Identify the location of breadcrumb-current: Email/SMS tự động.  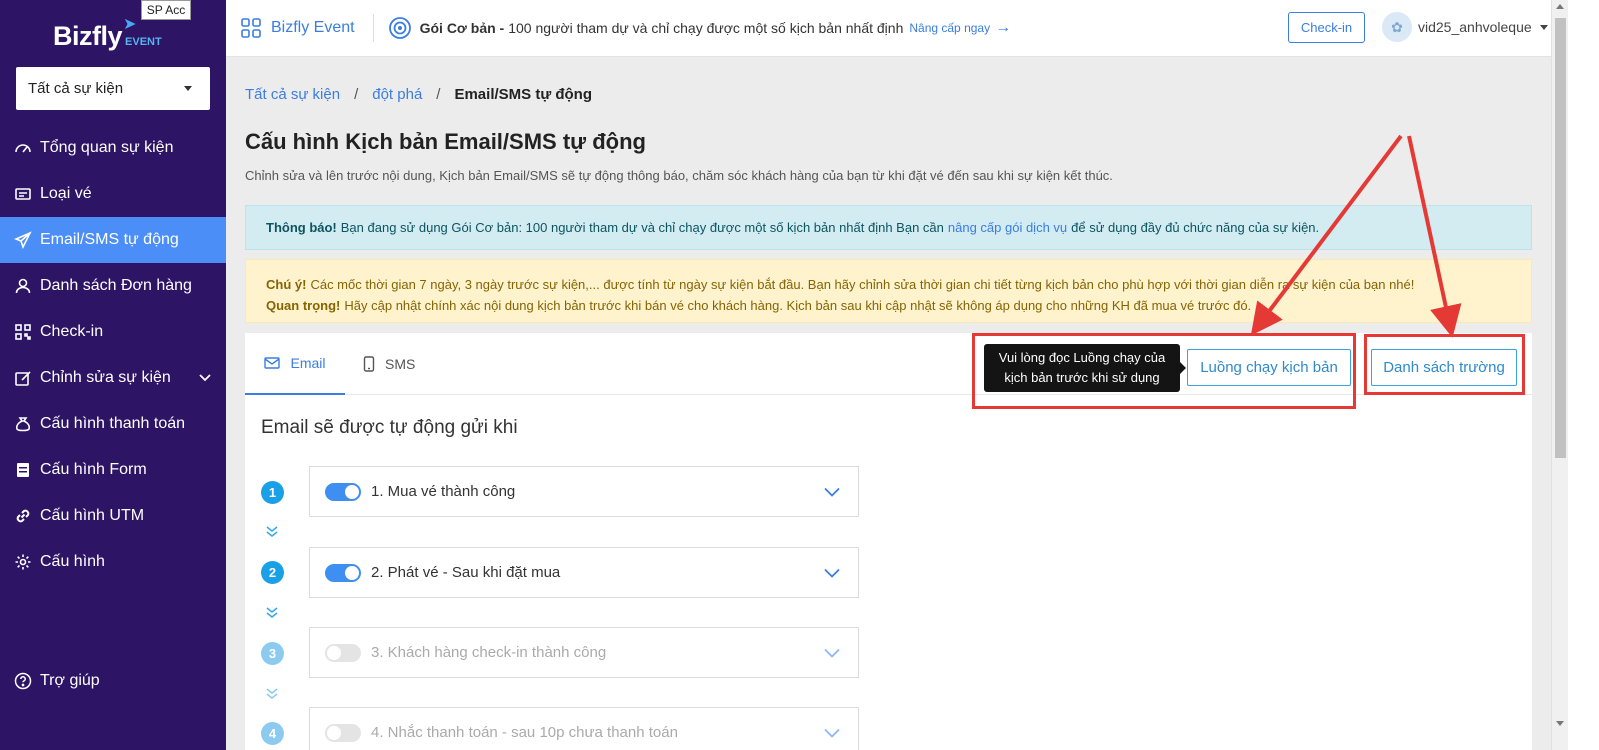
(523, 94).